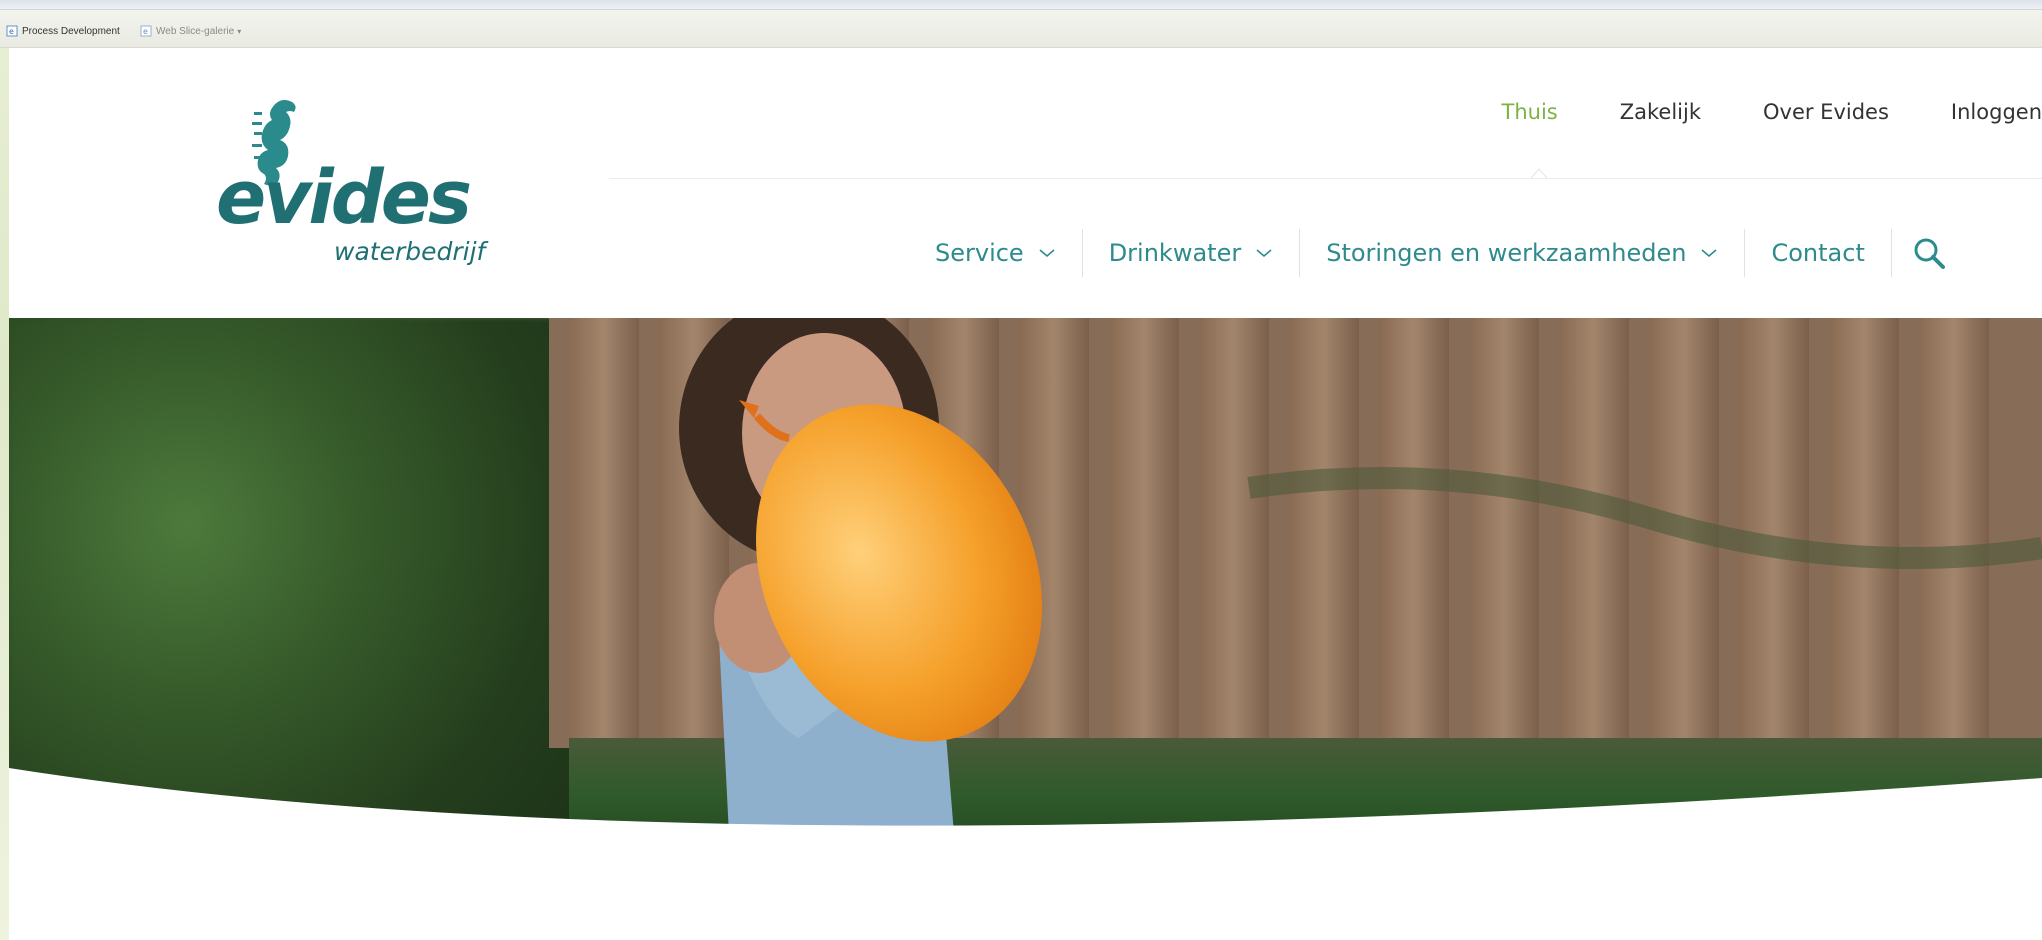 The image size is (2042, 940). What do you see at coordinates (1175, 253) in the screenshot?
I see `main-nav-label: Drinkwater` at bounding box center [1175, 253].